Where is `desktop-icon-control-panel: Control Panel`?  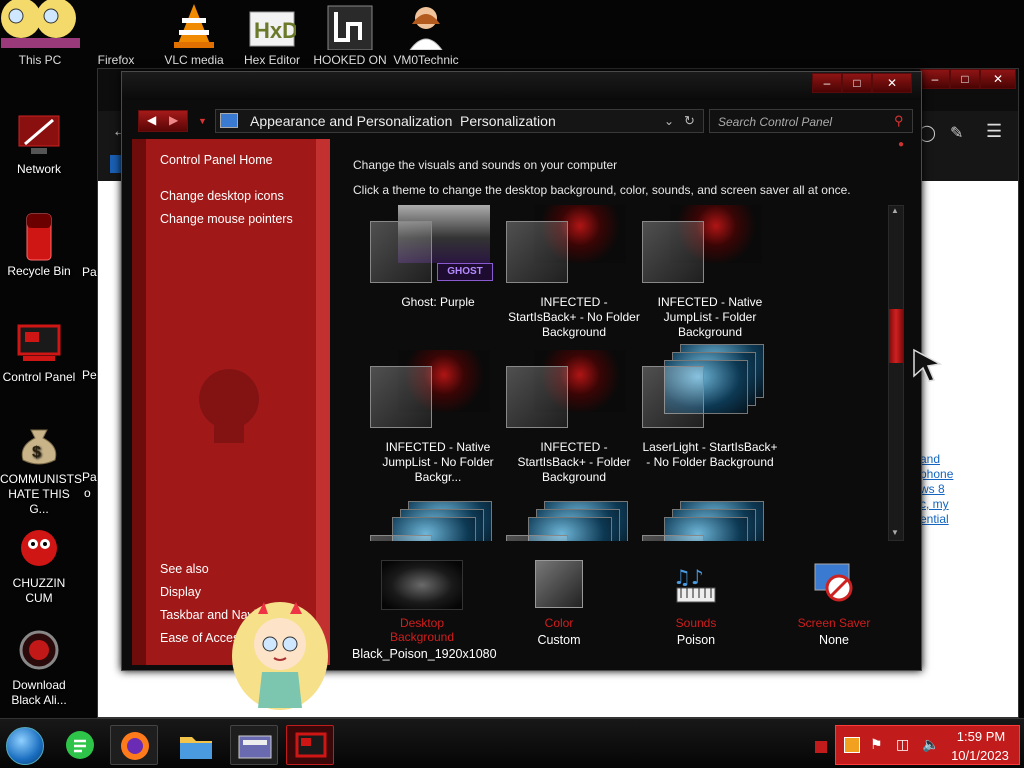
desktop-icon-control-panel: Control Panel is located at coordinates (39, 351).